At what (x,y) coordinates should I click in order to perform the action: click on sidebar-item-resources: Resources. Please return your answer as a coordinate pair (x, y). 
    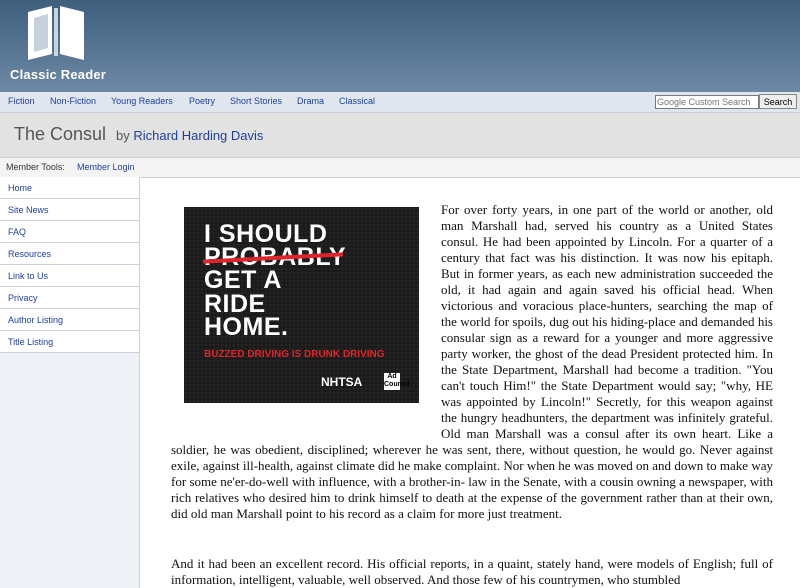
    Looking at the image, I should click on (69, 254).